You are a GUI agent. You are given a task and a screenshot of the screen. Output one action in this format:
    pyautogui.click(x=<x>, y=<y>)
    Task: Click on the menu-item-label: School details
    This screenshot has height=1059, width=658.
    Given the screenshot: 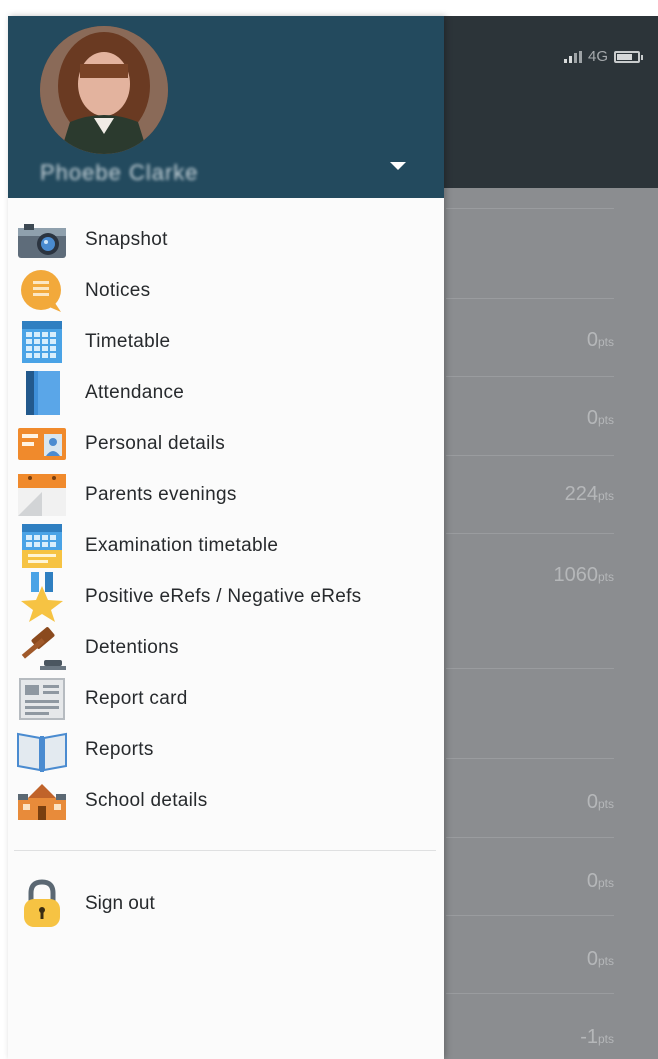 What is the action you would take?
    pyautogui.click(x=146, y=800)
    